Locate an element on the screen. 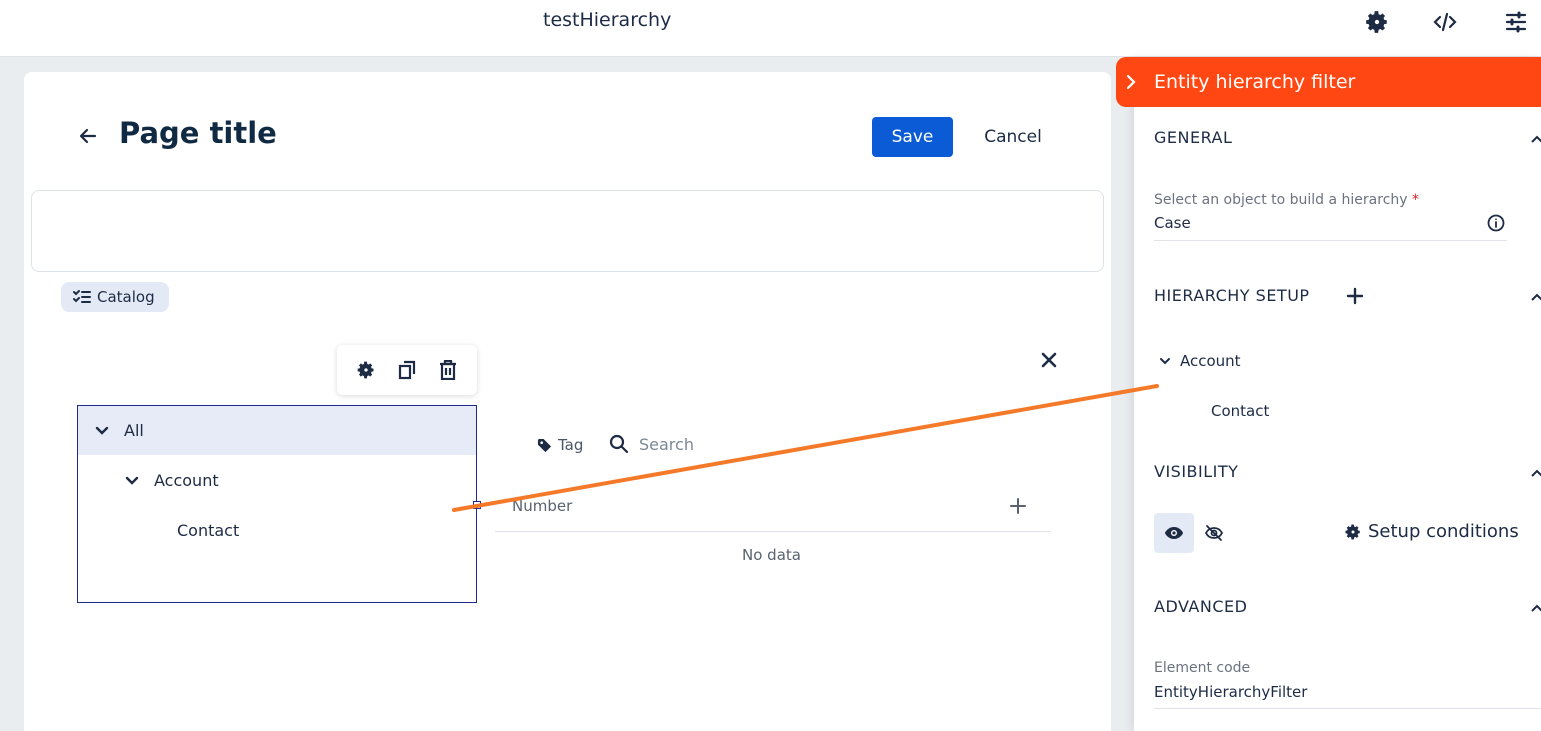 This screenshot has width=1541, height=731. element-code-underline is located at coordinates (1347, 708).